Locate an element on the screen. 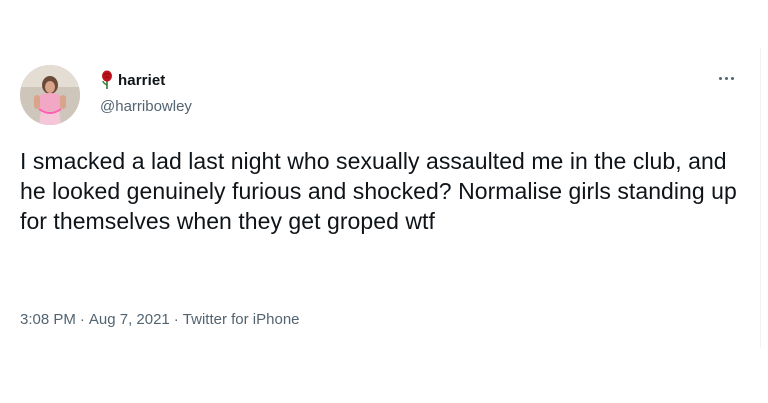  tweet-time: 3:08 PM is located at coordinates (48, 319).